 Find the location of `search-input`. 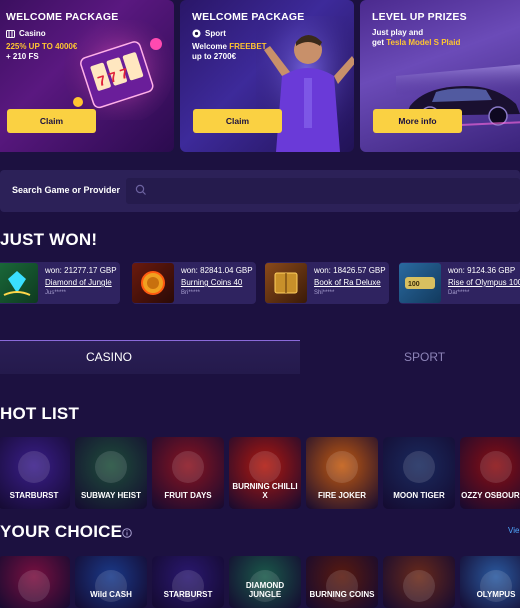

search-input is located at coordinates (323, 191).